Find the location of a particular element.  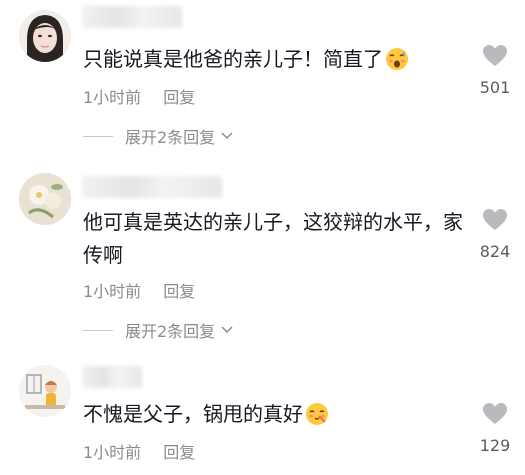

comment-text: 只能说真是他爸的亲儿子！简直了 is located at coordinates (268, 59).